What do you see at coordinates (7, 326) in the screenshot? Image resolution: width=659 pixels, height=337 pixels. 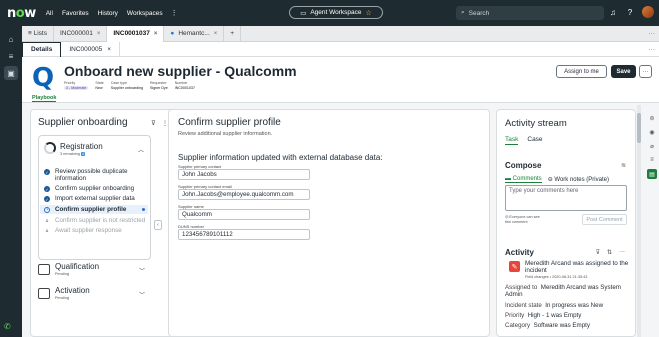 I see `phone-icon: ✆` at bounding box center [7, 326].